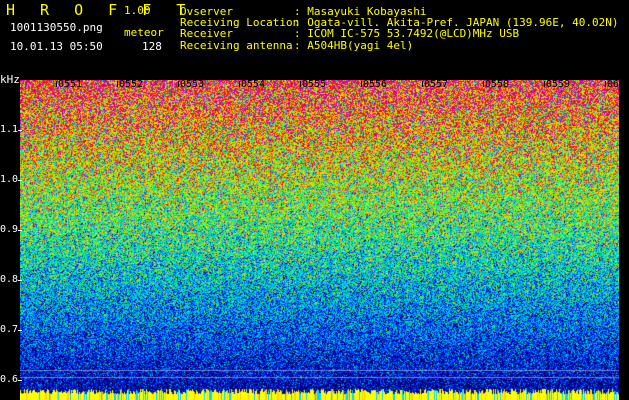 The height and width of the screenshot is (400, 629). Describe the element at coordinates (354, 45) in the screenshot. I see `antenna-value: : A504HB(yagi 4el)` at that location.